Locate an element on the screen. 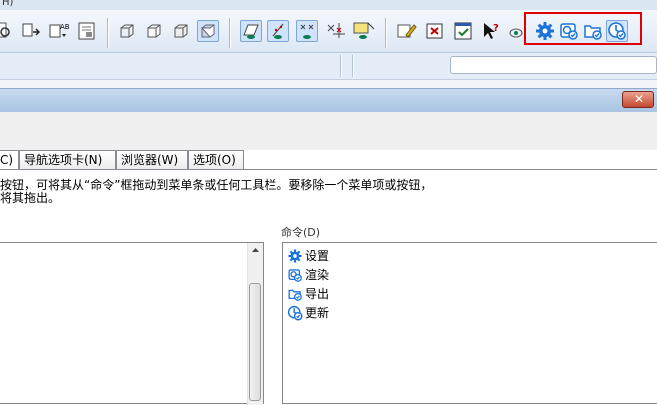 The height and width of the screenshot is (405, 657). toolbar-secondary is located at coordinates (328, 66).